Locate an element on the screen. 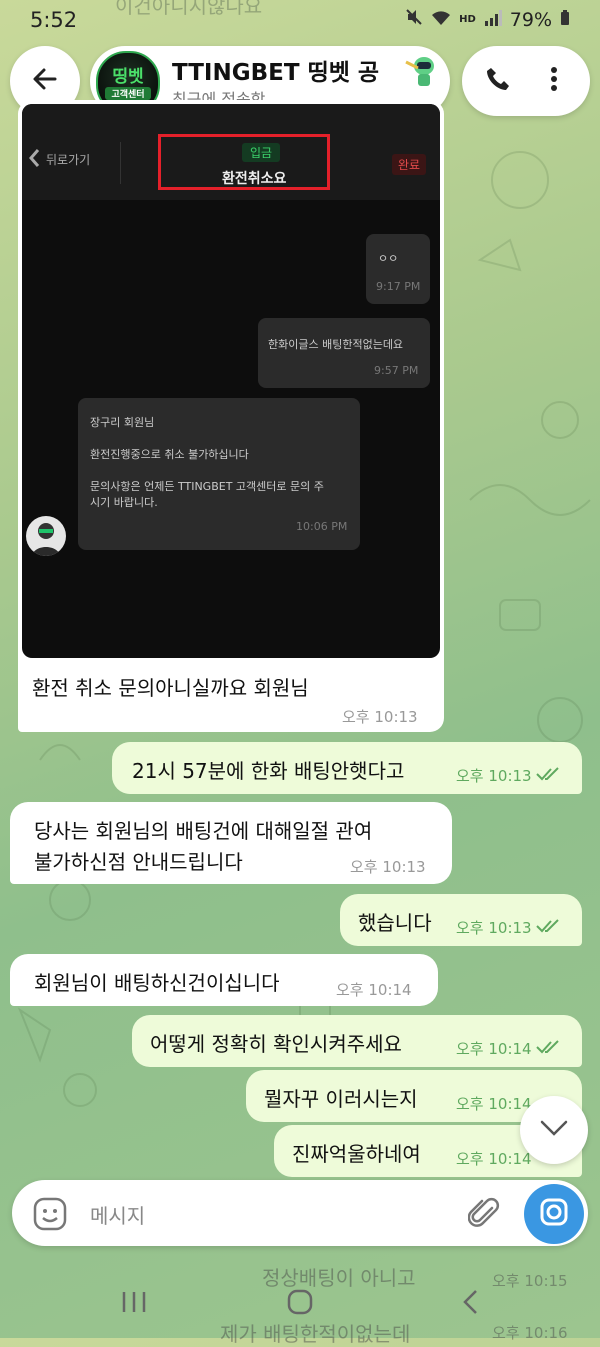 The width and height of the screenshot is (600, 1347). message-text: 21시 57분에 한화 배팅안햇다고 is located at coordinates (268, 771).